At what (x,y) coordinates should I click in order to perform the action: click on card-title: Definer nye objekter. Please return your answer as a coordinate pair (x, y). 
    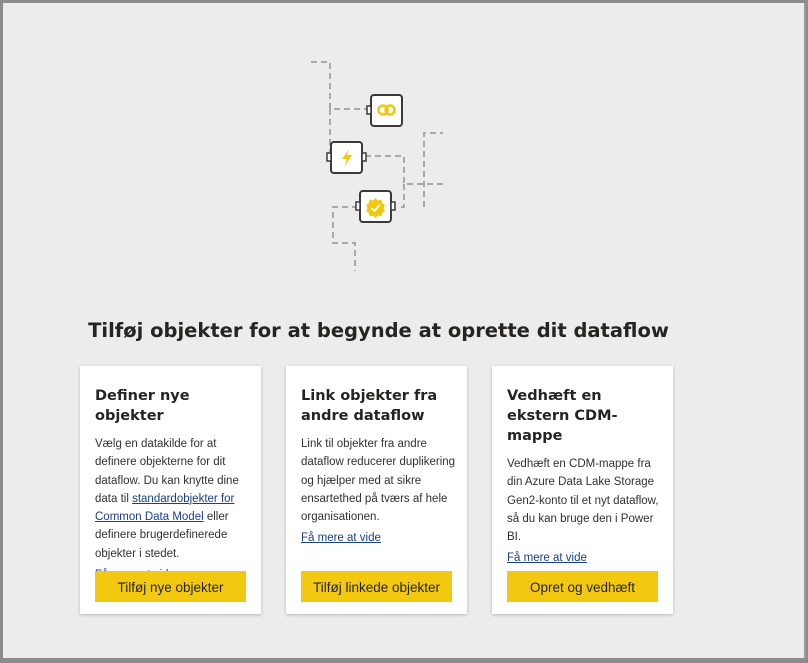
    Looking at the image, I should click on (142, 406).